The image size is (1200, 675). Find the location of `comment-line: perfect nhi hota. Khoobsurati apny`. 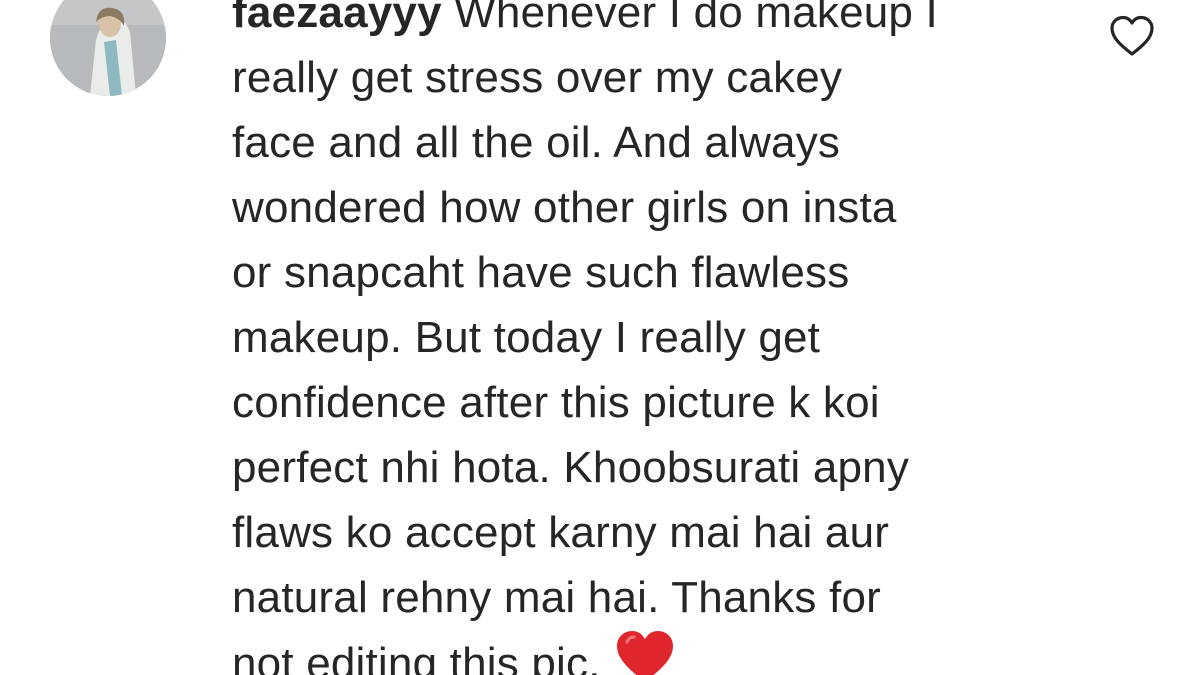

comment-line: perfect nhi hota. Khoobsurati apny is located at coordinates (571, 467).